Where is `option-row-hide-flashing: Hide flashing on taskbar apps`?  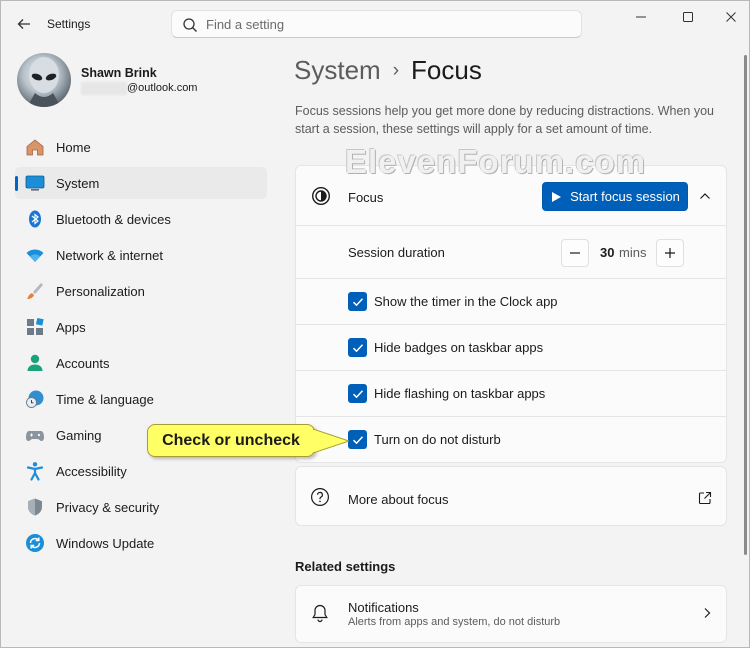
option-row-hide-flashing: Hide flashing on taskbar apps is located at coordinates (511, 394).